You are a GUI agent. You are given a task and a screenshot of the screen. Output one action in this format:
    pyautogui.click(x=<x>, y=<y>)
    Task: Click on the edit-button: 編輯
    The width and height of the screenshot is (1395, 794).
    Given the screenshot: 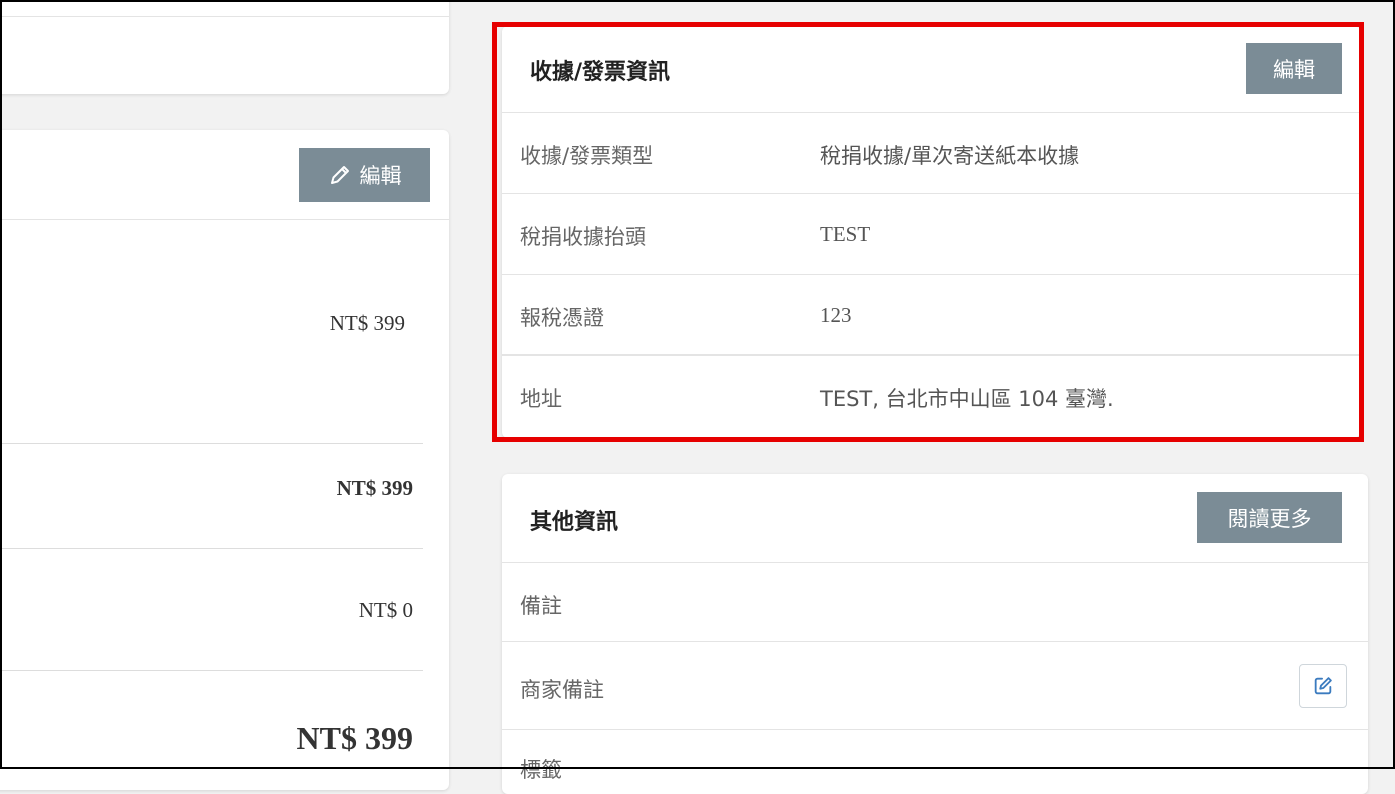 What is the action you would take?
    pyautogui.click(x=364, y=175)
    